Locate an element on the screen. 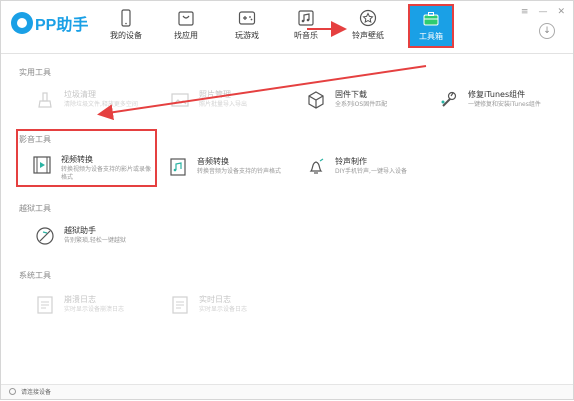 This screenshot has width=574, height=401. annotation-arrows is located at coordinates (262, 71).